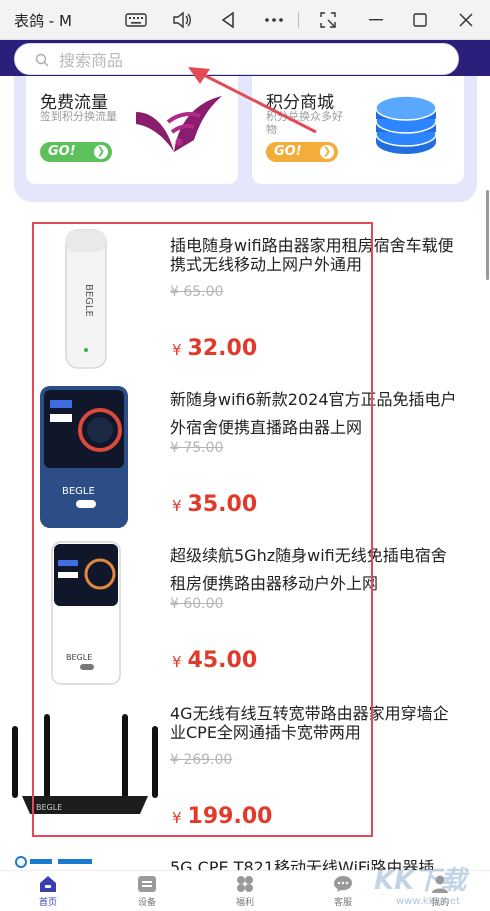 This screenshot has width=490, height=911. I want to click on tab-welfare: 福利, so click(245, 892).